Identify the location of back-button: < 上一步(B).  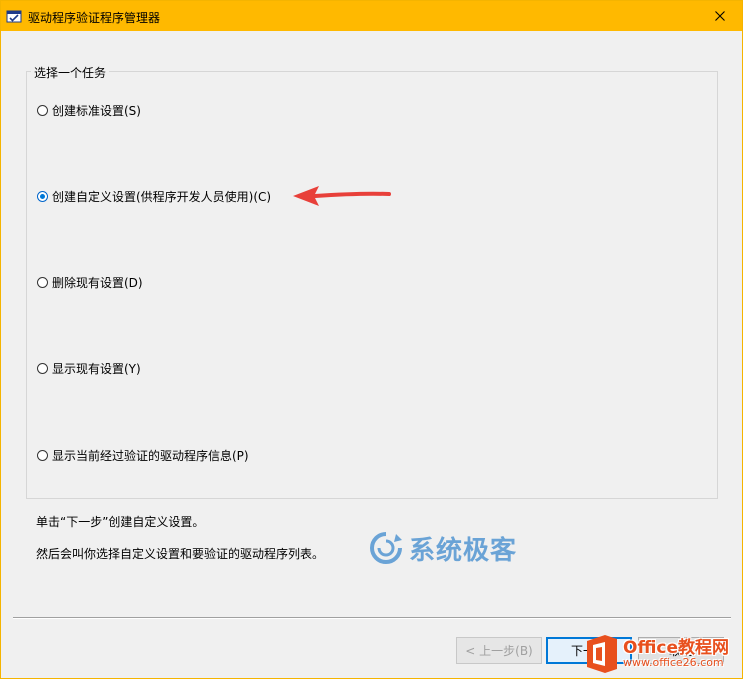
(499, 650).